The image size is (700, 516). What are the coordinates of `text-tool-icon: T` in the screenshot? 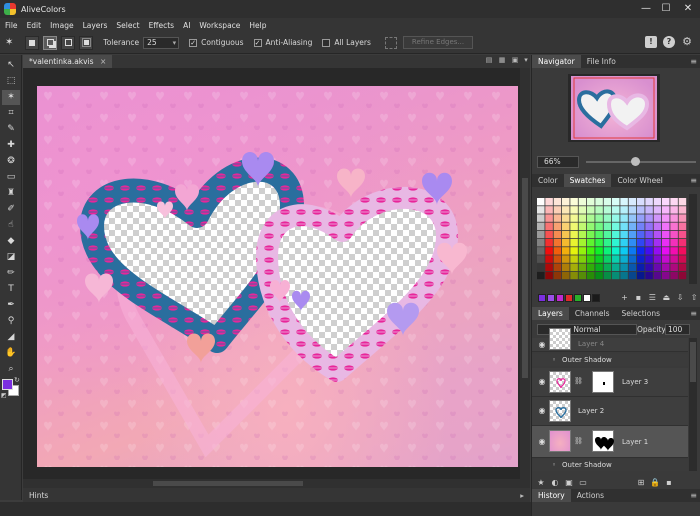 It's located at (11, 289).